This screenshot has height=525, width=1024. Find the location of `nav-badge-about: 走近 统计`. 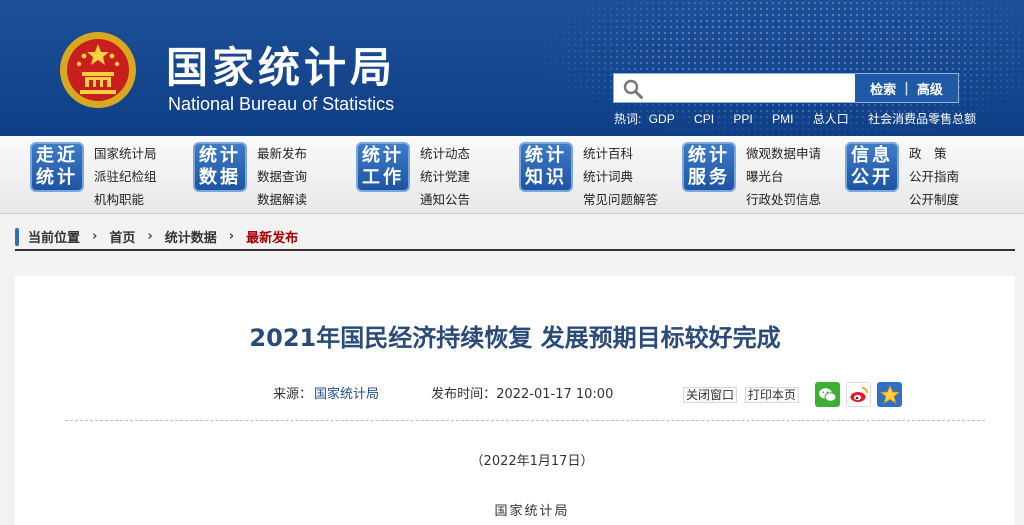

nav-badge-about: 走近 统计 is located at coordinates (57, 167).